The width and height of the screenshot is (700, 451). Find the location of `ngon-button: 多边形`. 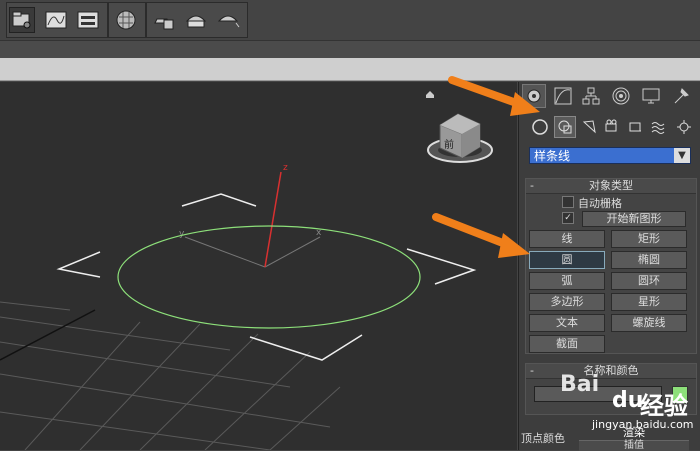

ngon-button: 多边形 is located at coordinates (567, 302).